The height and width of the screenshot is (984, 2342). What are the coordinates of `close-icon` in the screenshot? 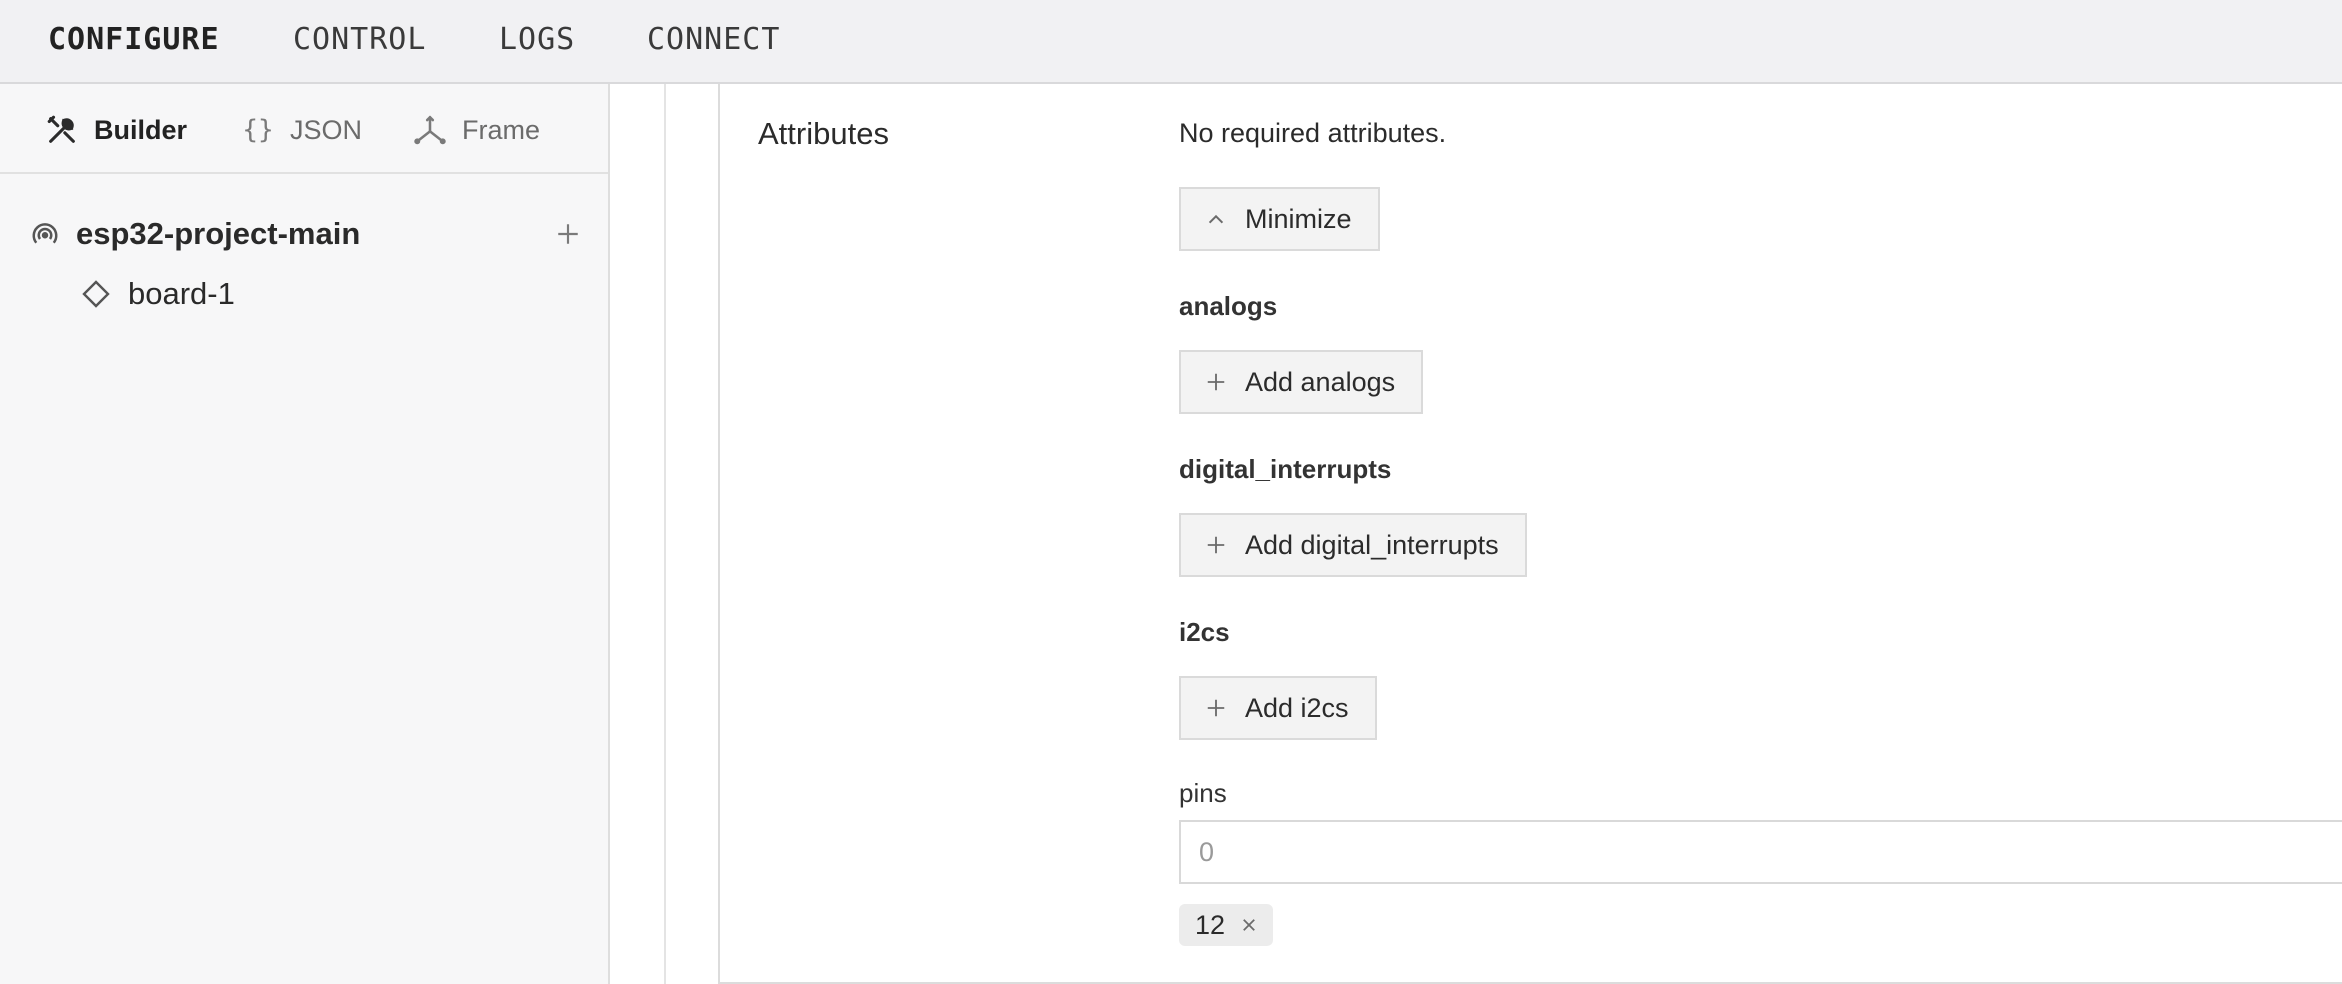 It's located at (1249, 925).